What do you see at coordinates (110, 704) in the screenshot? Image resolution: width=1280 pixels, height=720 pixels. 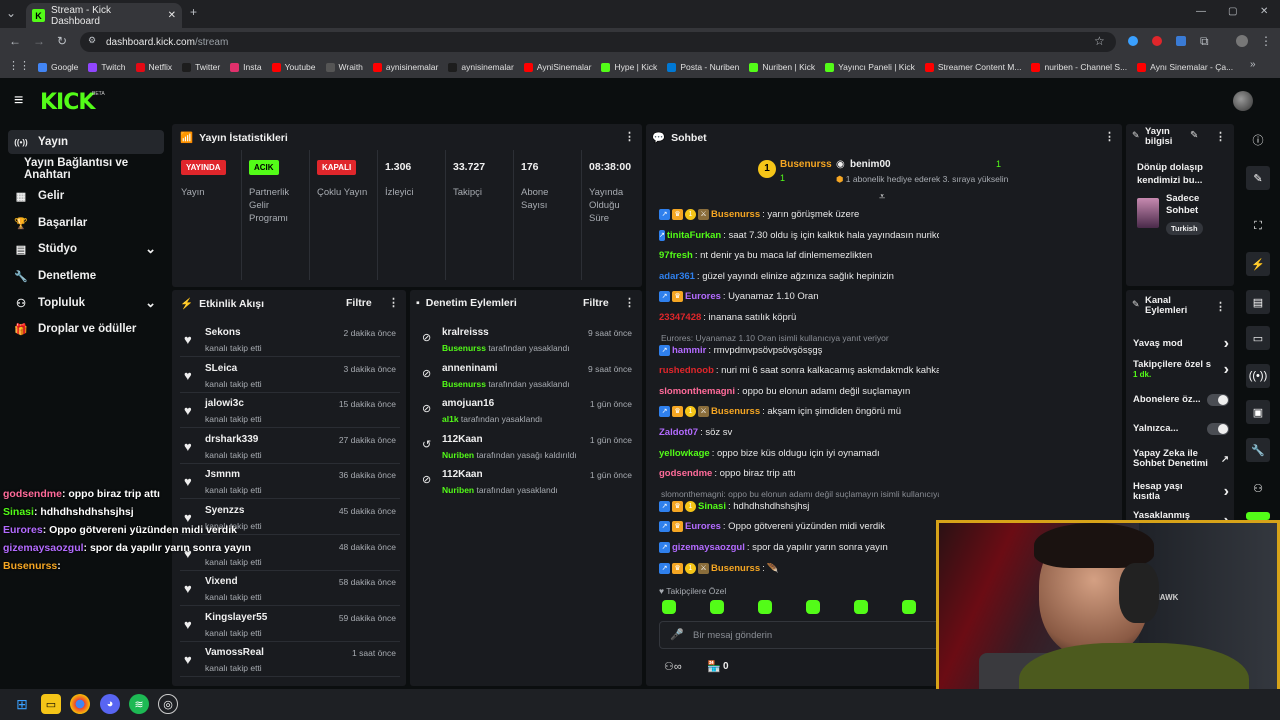 I see `discord-icon: ◕` at bounding box center [110, 704].